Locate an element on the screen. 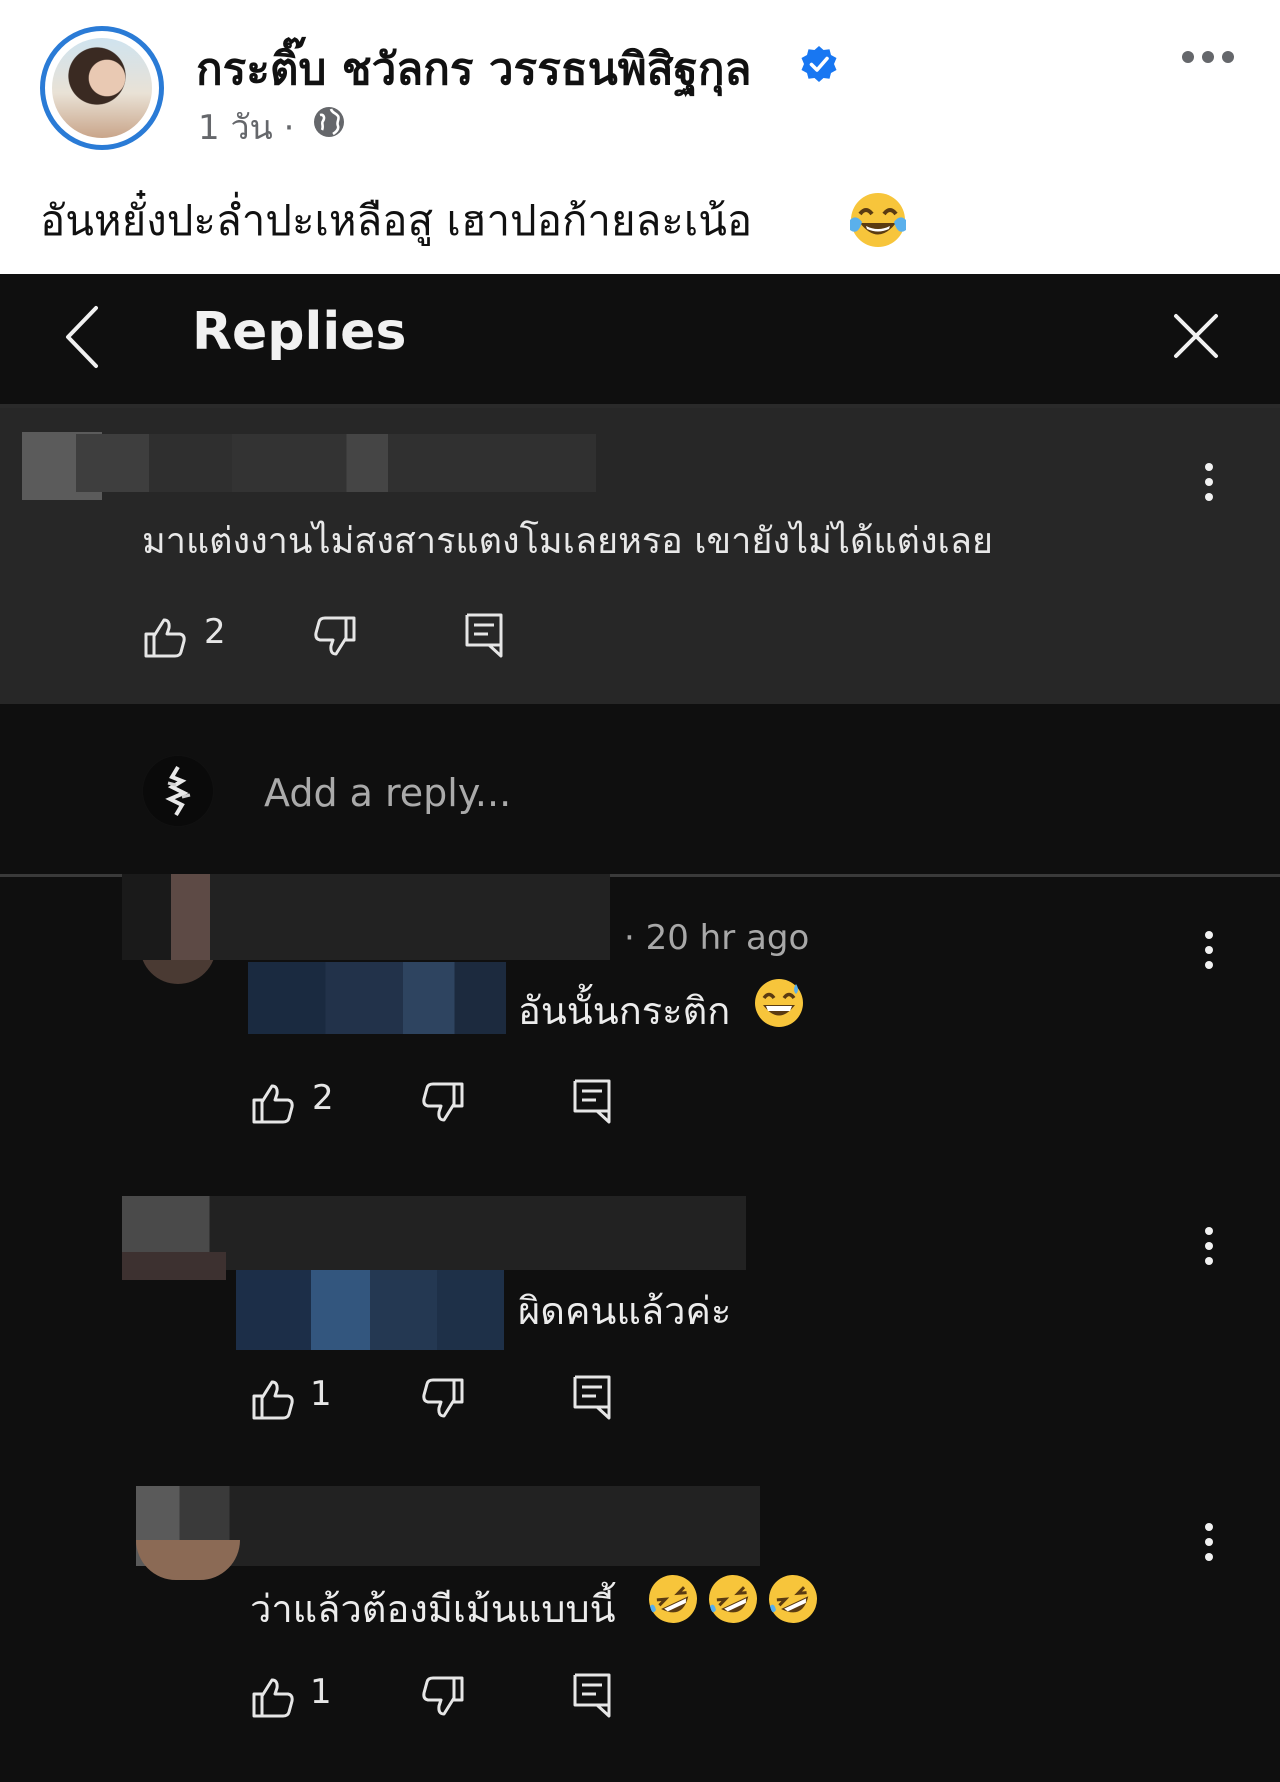  parent-comment-menu-icon is located at coordinates (1209, 482).